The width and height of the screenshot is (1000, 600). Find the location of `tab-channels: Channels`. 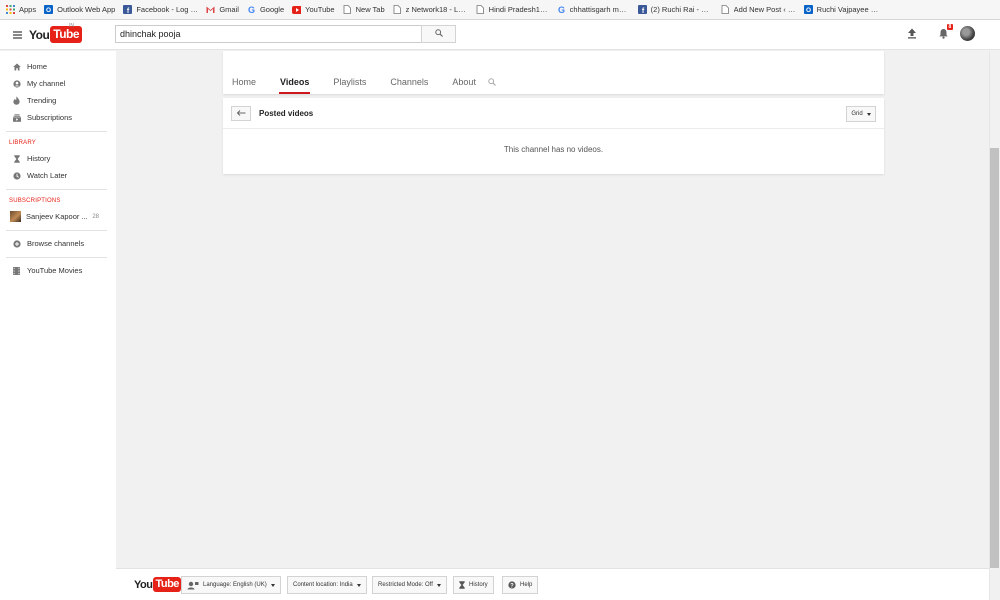

tab-channels: Channels is located at coordinates (409, 85).